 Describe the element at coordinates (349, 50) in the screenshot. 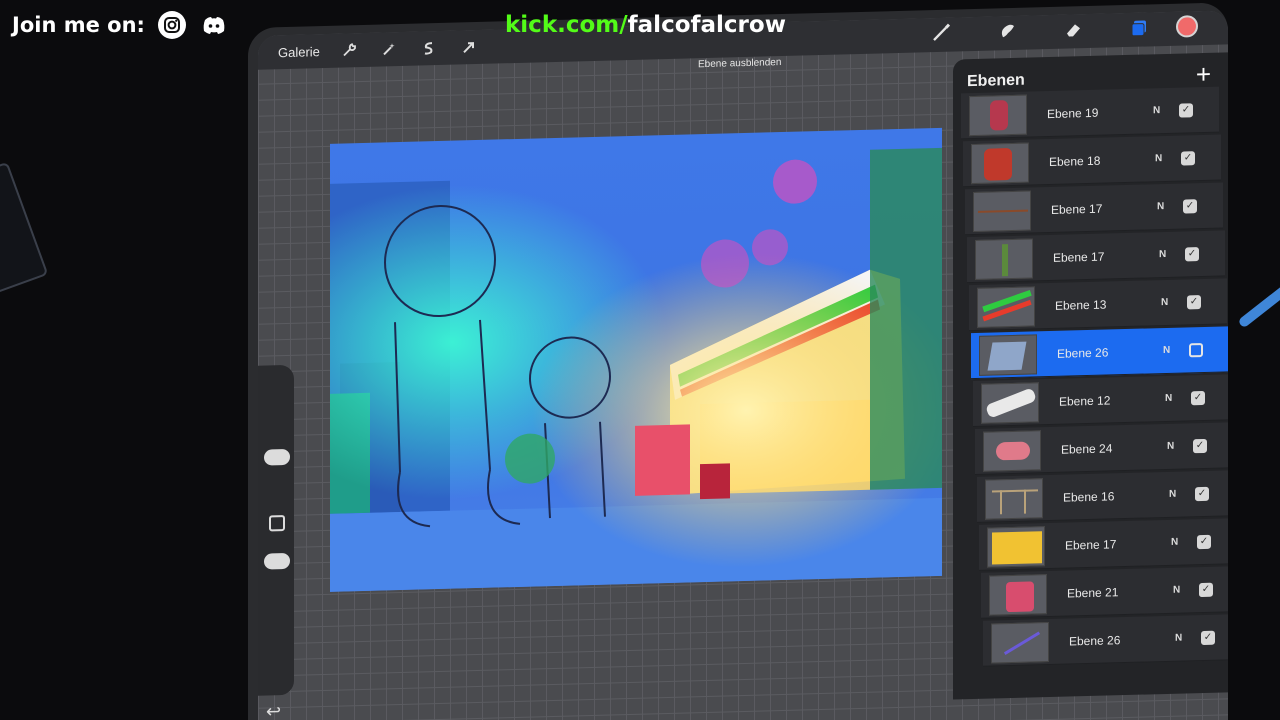

I see `wrench-icon` at that location.